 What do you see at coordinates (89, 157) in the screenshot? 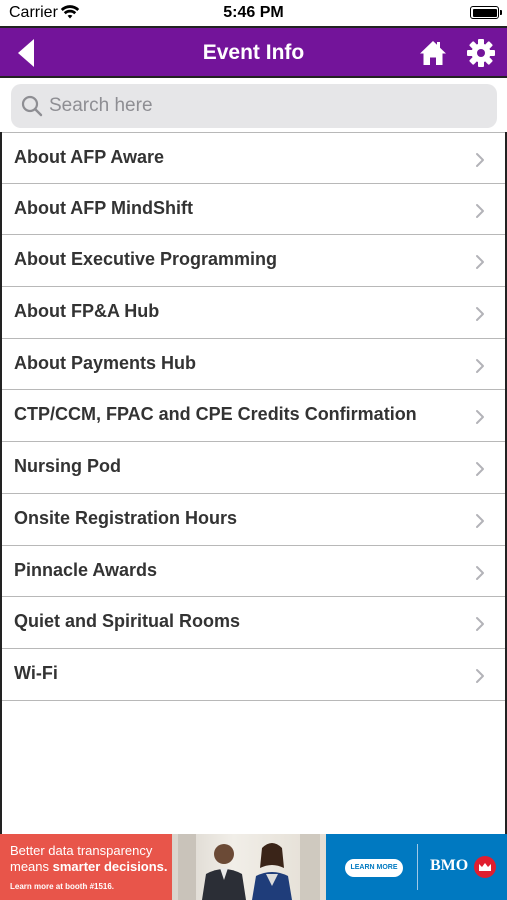
I see `list-item-label: About AFP Aware` at bounding box center [89, 157].